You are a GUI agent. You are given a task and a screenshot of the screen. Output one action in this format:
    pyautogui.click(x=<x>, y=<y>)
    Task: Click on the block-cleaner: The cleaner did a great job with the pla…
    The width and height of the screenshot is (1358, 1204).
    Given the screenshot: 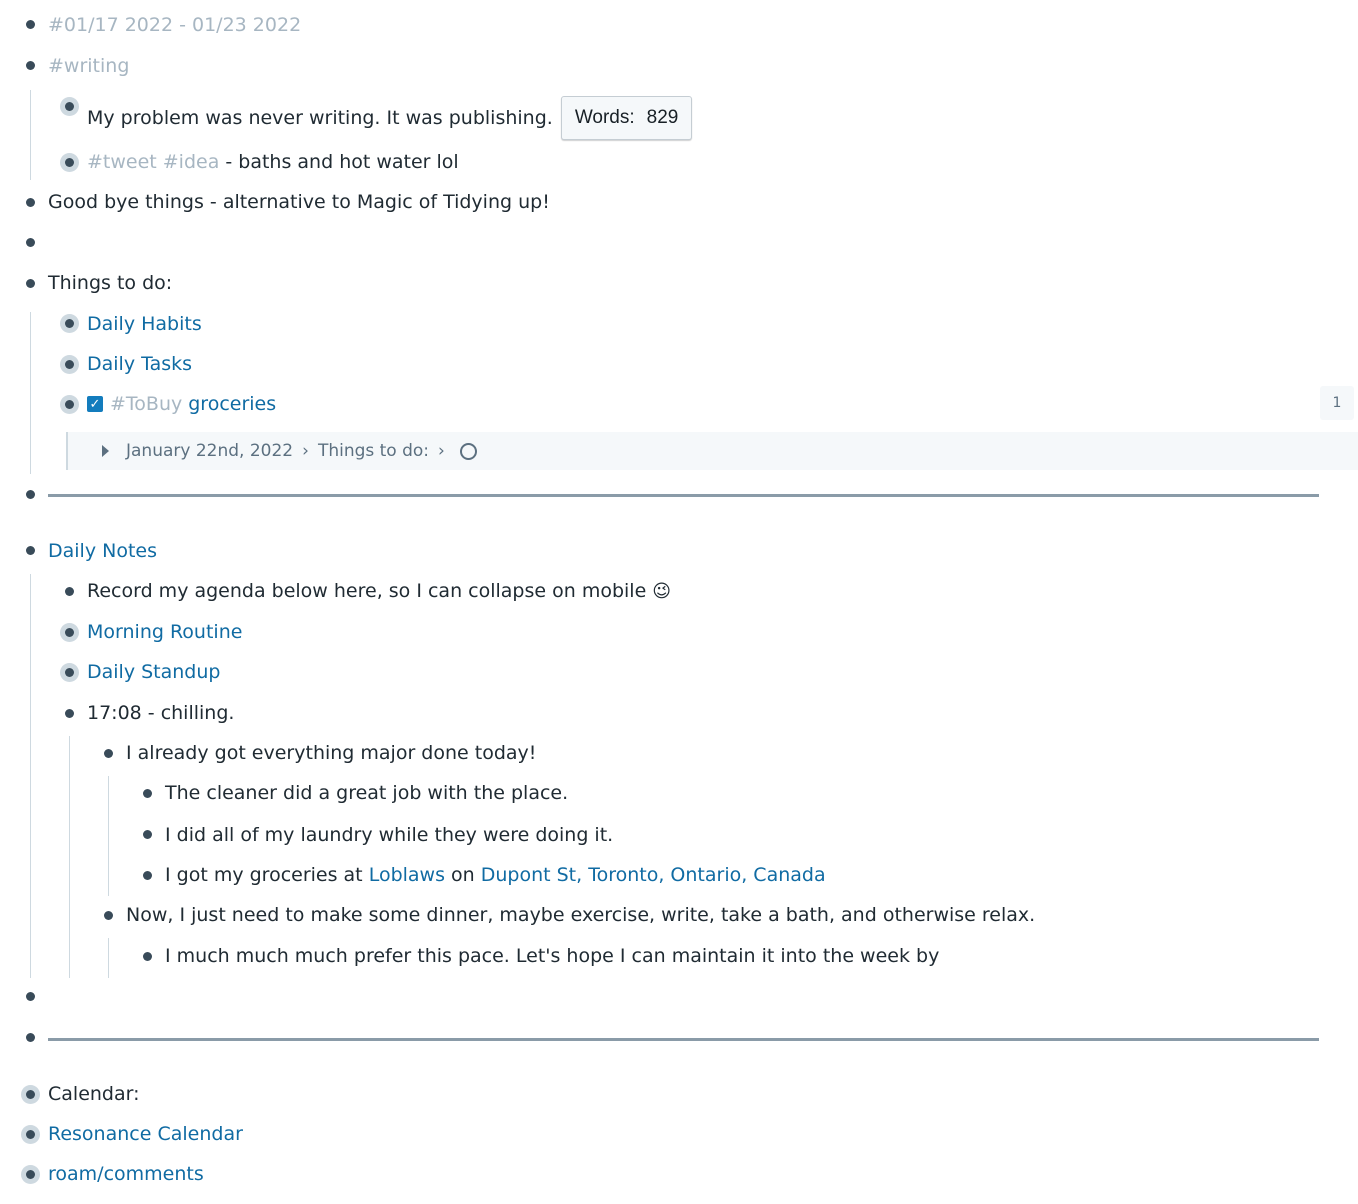 What is the action you would take?
    pyautogui.click(x=366, y=793)
    